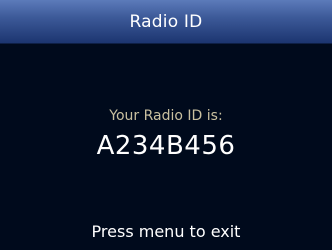  I want to click on radio-id-value: A234B456, so click(166, 146).